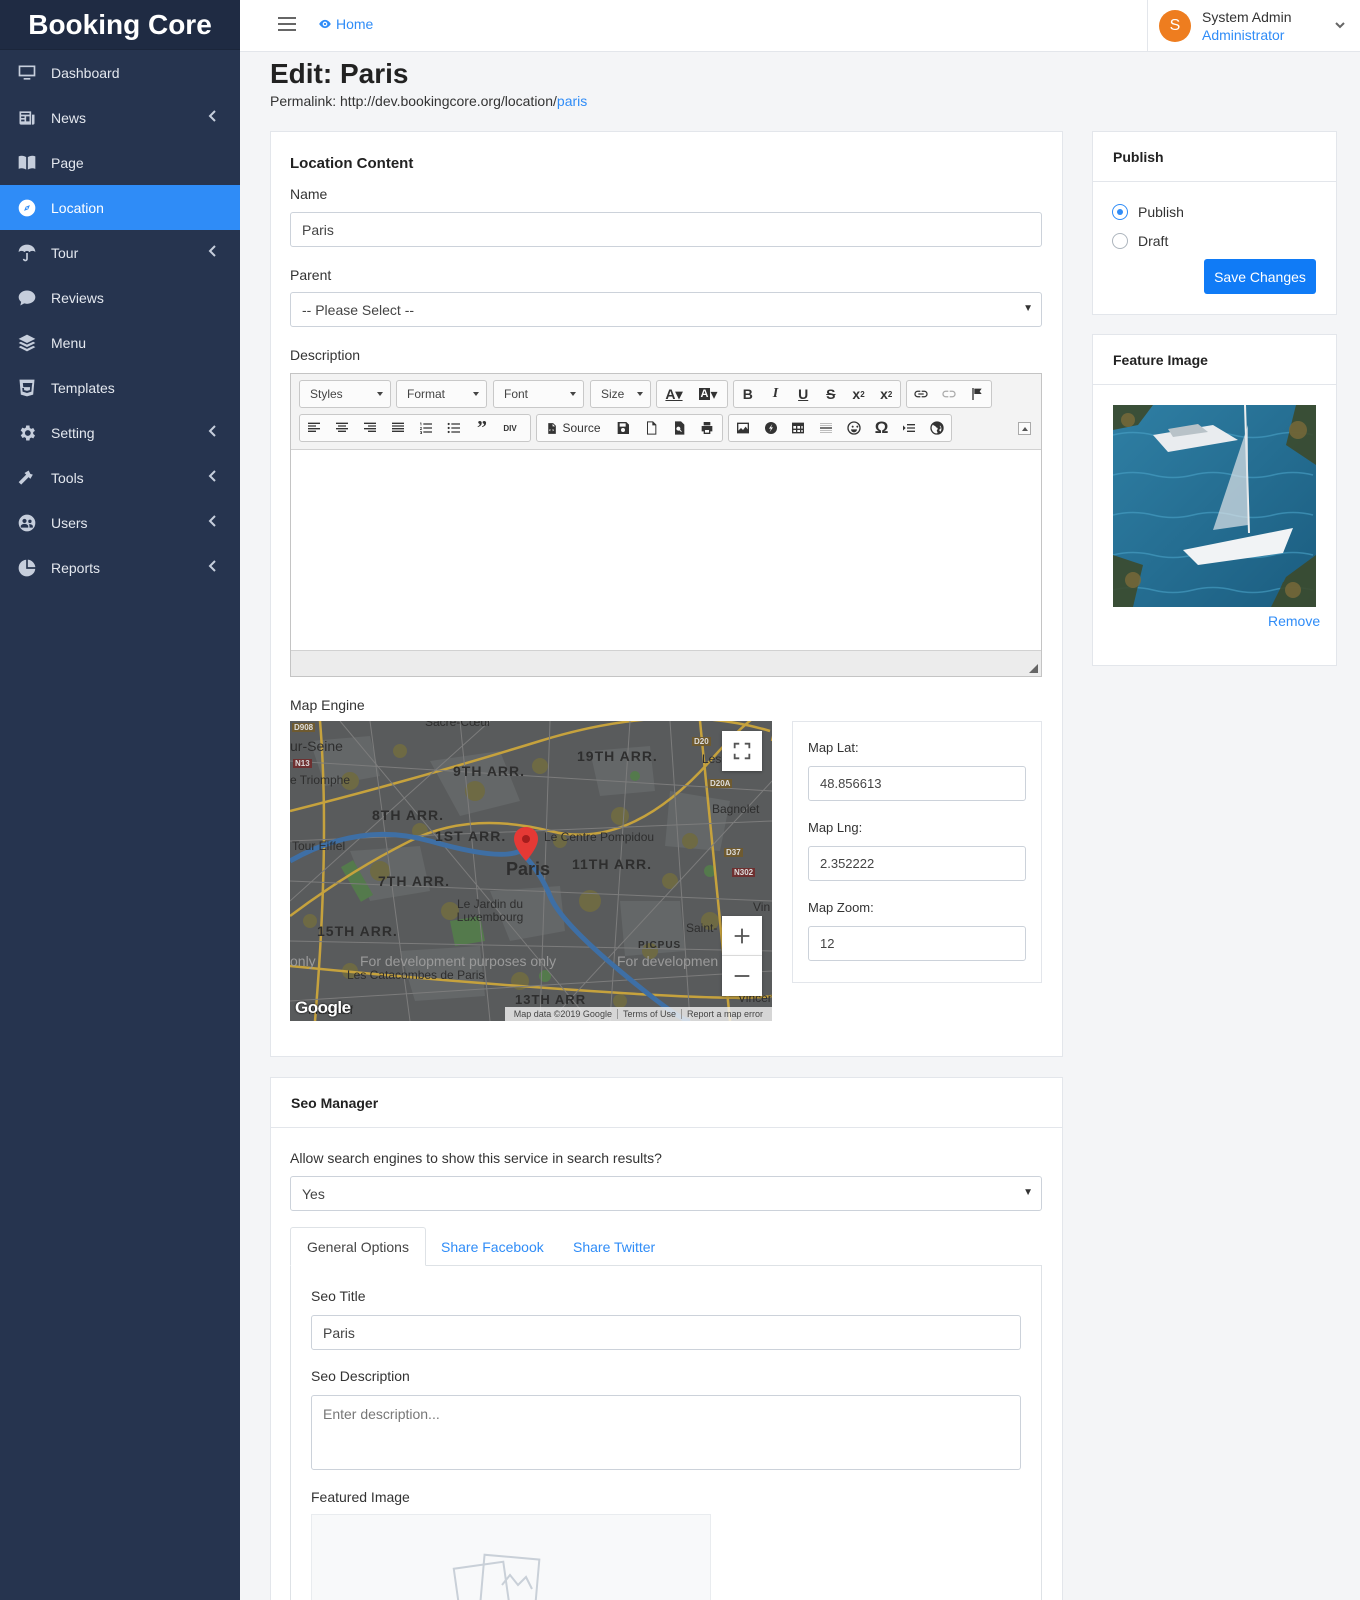 Image resolution: width=1360 pixels, height=1600 pixels. What do you see at coordinates (408, 815) in the screenshot?
I see `map-label-arr8: 8TH ARR.` at bounding box center [408, 815].